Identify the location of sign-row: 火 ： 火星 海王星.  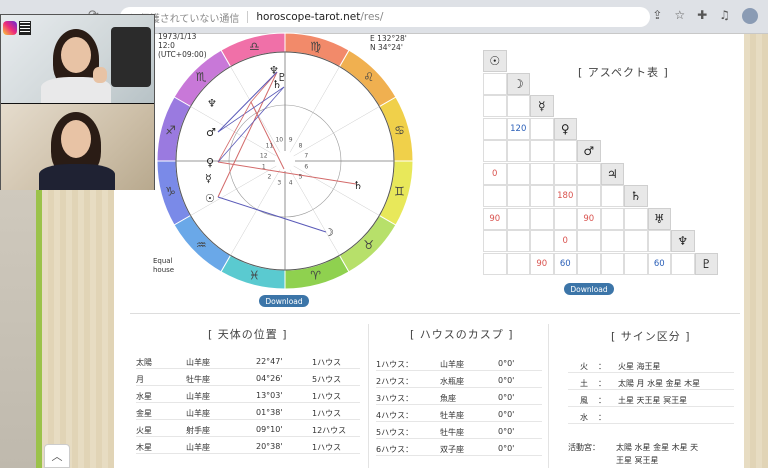
(651, 365).